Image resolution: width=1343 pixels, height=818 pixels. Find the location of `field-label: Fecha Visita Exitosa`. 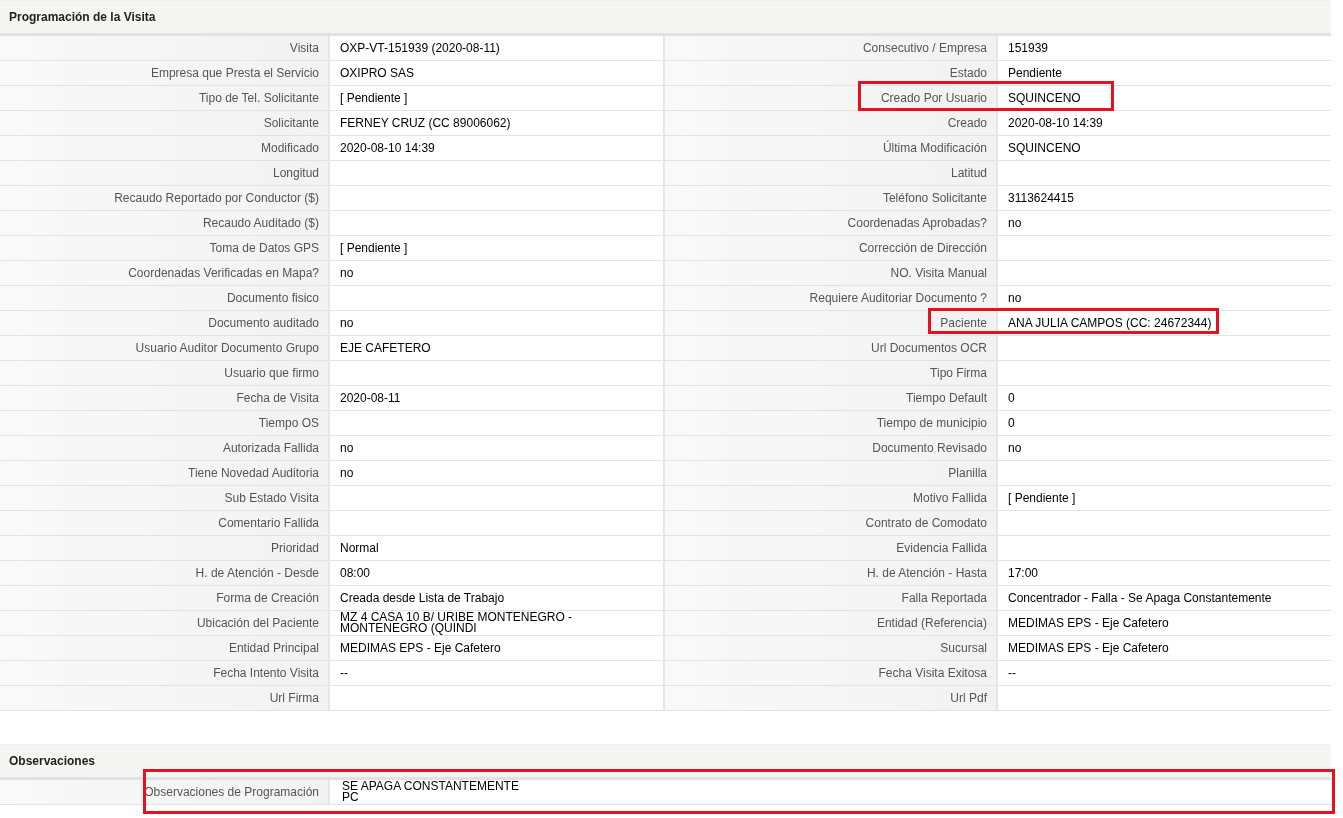

field-label: Fecha Visita Exitosa is located at coordinates (932, 673).